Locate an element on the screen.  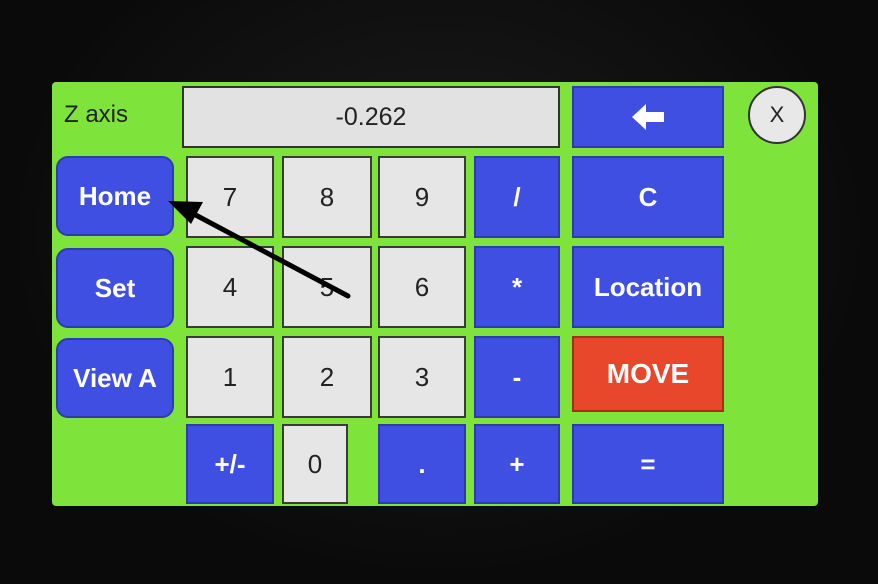
key-6: 6 is located at coordinates (422, 287).